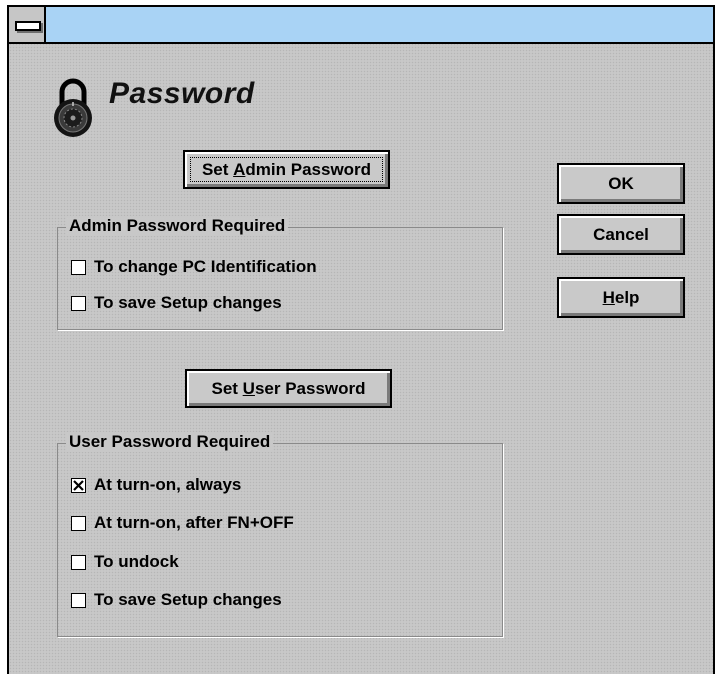 The height and width of the screenshot is (676, 717). I want to click on ok-button-label: OK, so click(621, 183).